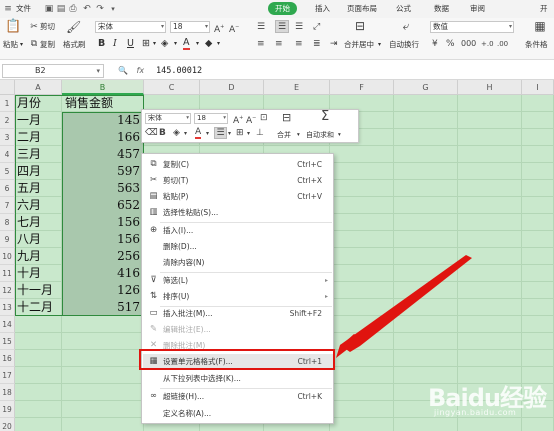  What do you see at coordinates (7, 188) in the screenshot?
I see `row-header-6: 6` at bounding box center [7, 188].